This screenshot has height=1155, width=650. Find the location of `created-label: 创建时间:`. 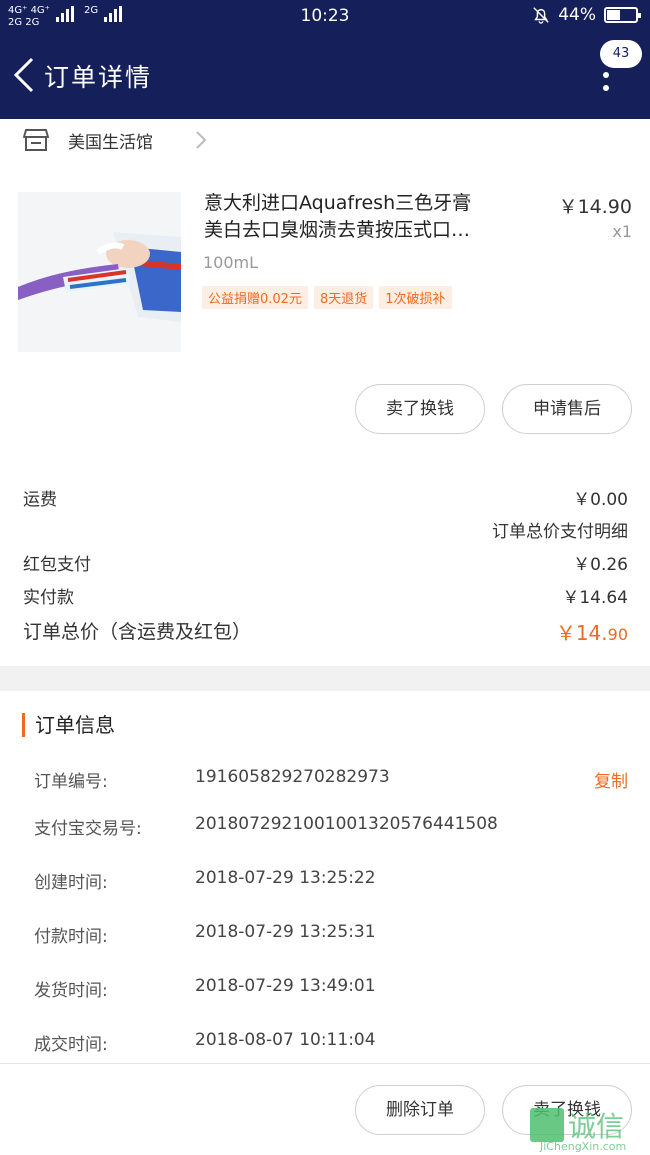

created-label: 创建时间: is located at coordinates (71, 883).